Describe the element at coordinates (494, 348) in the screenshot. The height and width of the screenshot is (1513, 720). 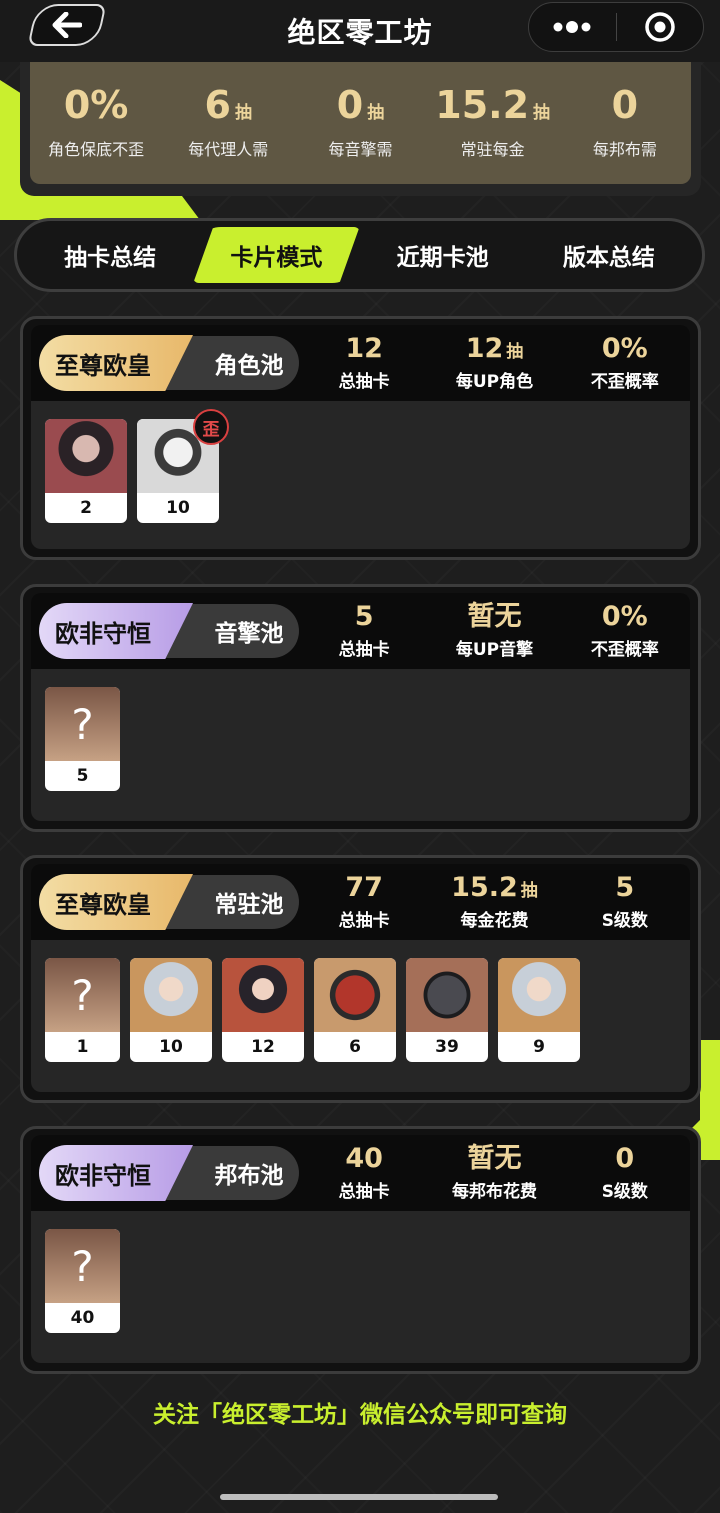
I see `pool-stat-value: 12 抽` at that location.